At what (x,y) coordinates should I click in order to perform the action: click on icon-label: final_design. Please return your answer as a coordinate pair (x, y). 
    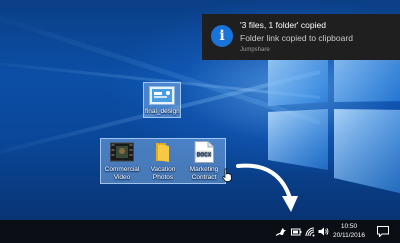
    Looking at the image, I should click on (162, 111).